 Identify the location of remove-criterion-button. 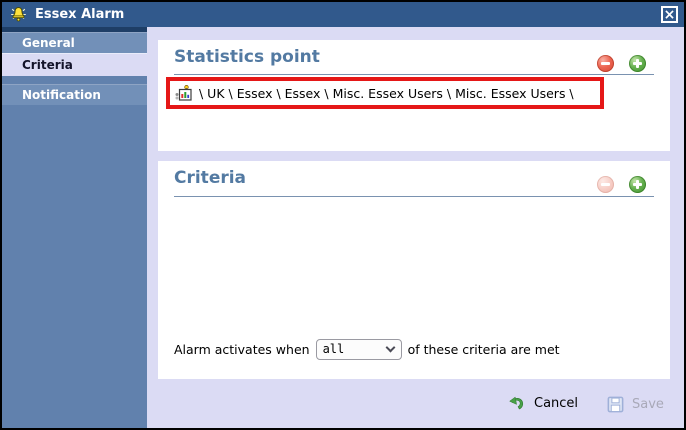
(605, 184).